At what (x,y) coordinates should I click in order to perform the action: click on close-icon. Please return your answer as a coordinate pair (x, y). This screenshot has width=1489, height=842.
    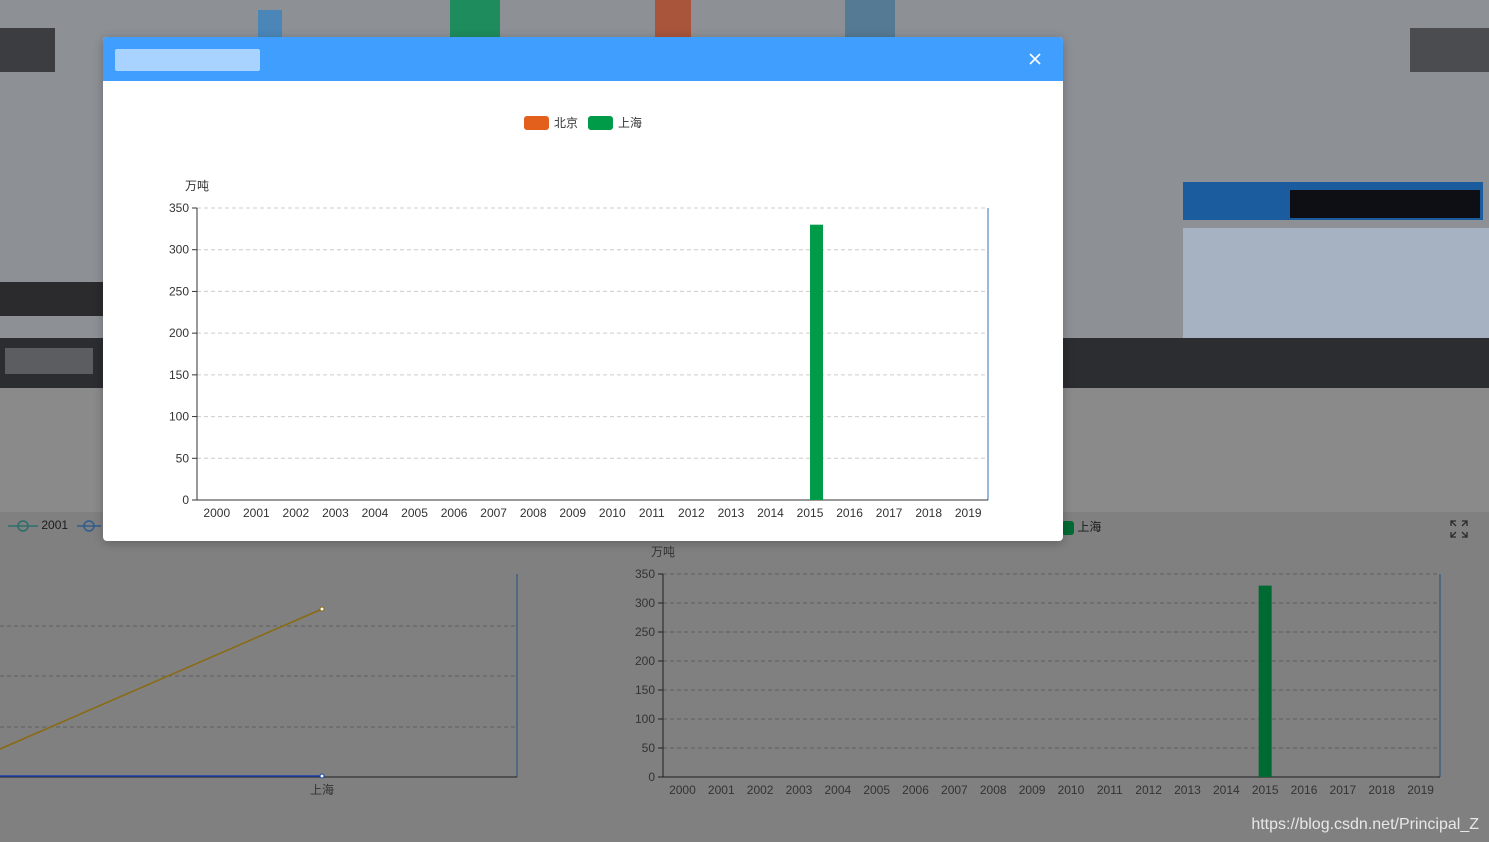
    Looking at the image, I should click on (1035, 59).